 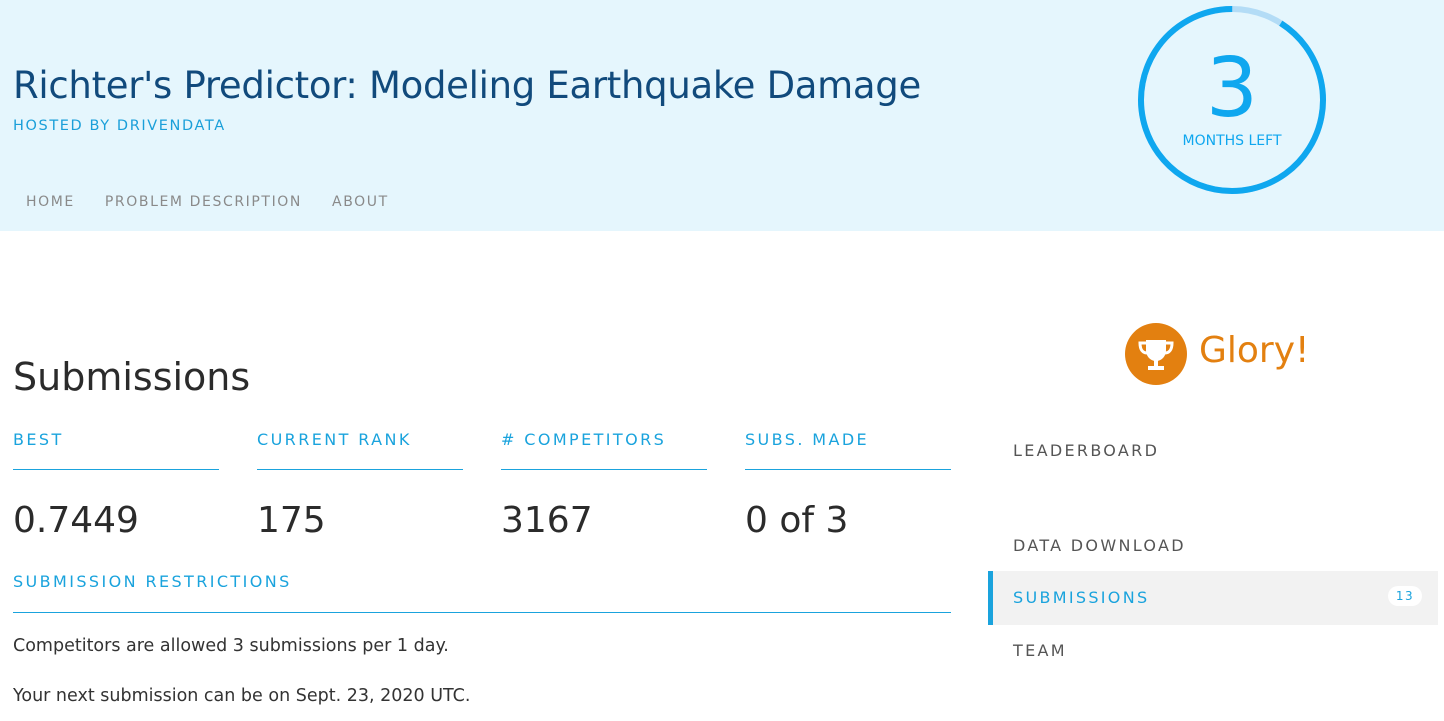 What do you see at coordinates (1405, 596) in the screenshot?
I see `submissions-count-badge: 13` at bounding box center [1405, 596].